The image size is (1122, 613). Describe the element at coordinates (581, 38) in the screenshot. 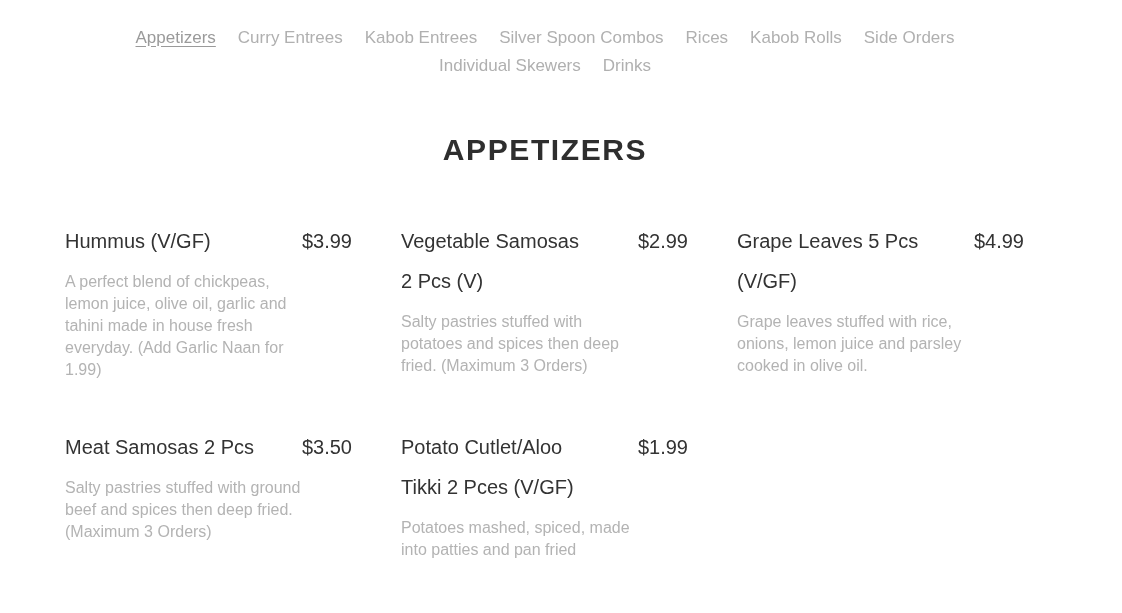

I see `nav-link: Silver Spoon Combos` at that location.